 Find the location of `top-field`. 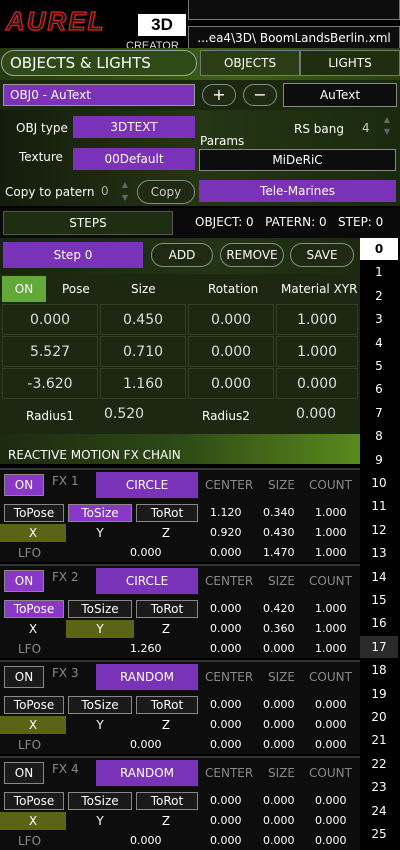

top-field is located at coordinates (294, 10).